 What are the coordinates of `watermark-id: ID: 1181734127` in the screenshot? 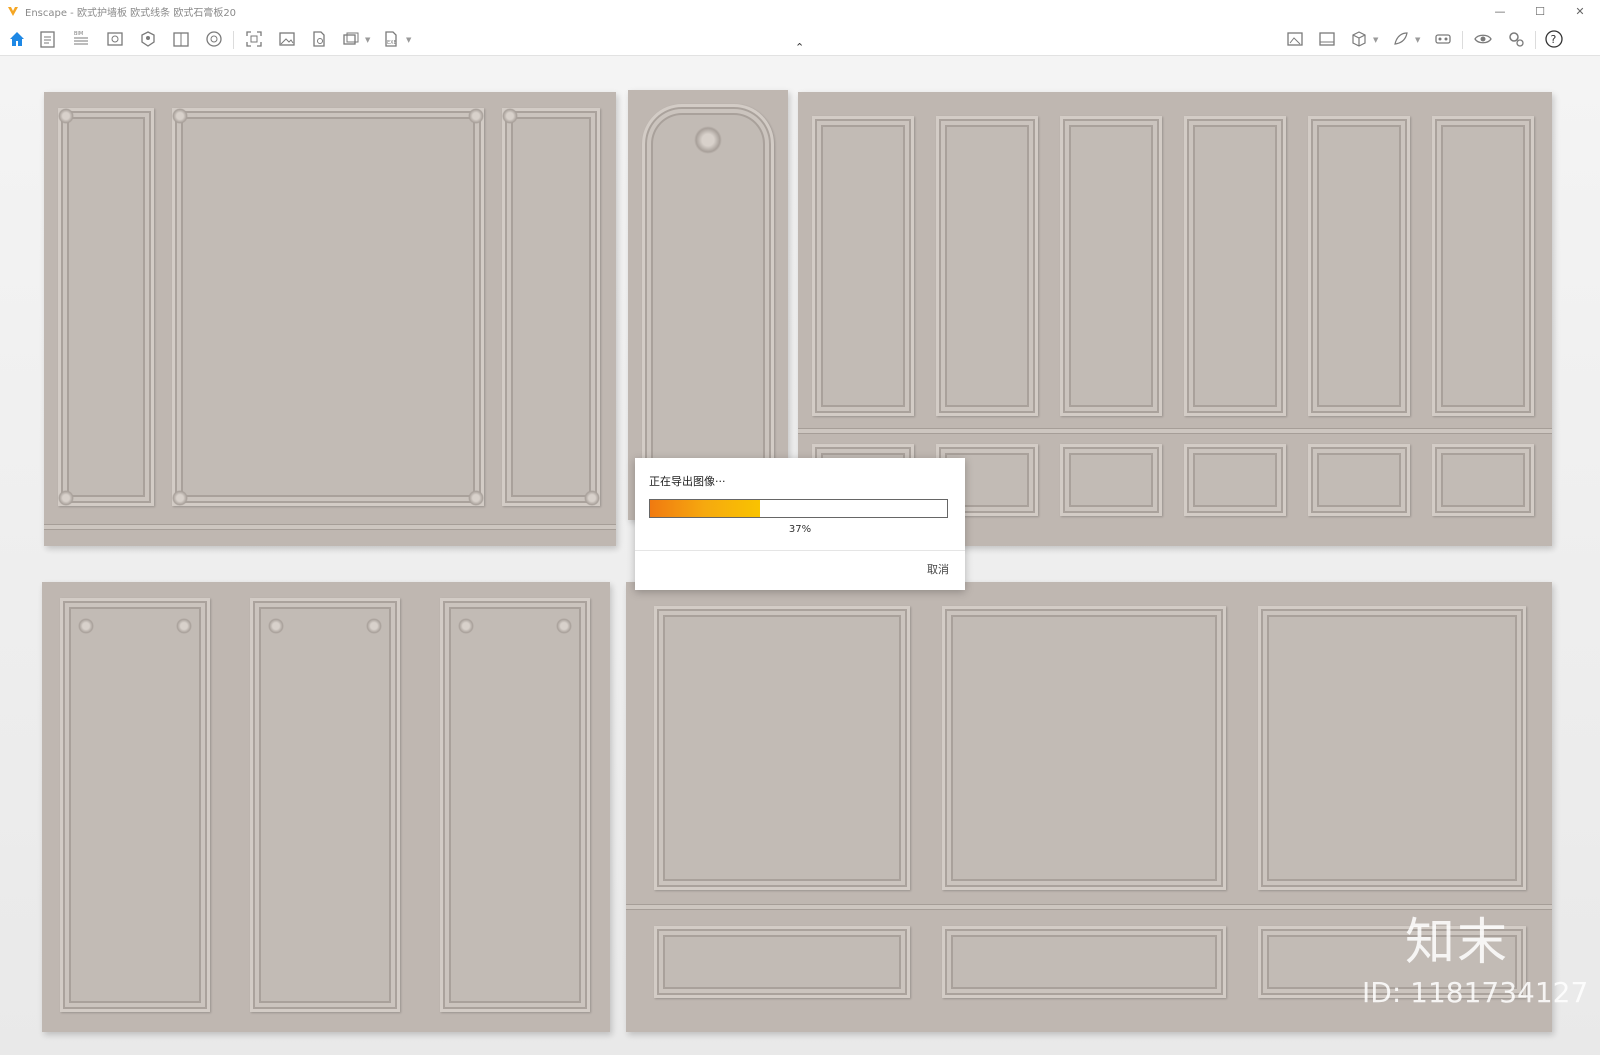 It's located at (1475, 992).